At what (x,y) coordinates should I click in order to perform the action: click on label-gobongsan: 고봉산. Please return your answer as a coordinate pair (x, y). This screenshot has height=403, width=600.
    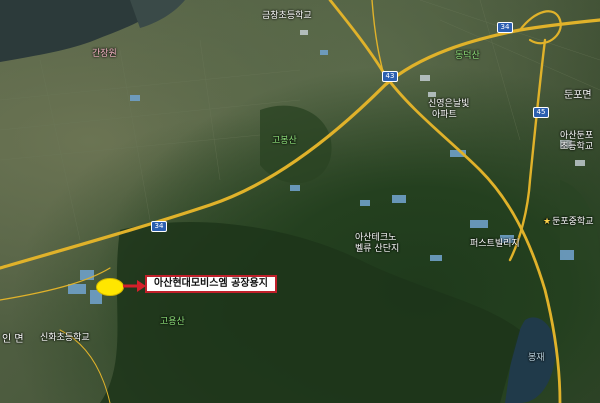
    Looking at the image, I should click on (284, 141).